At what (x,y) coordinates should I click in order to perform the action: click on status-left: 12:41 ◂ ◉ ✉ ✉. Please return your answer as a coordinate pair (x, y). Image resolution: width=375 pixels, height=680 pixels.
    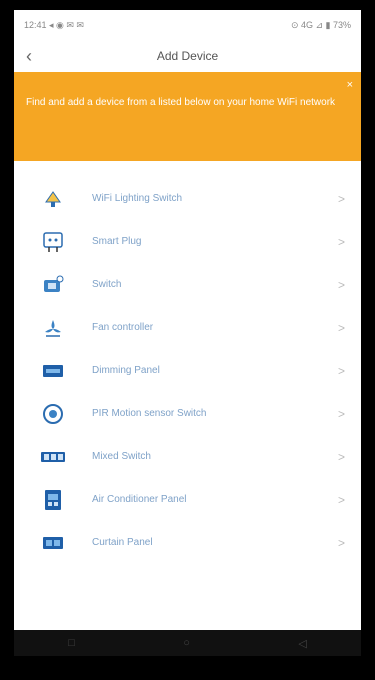
    Looking at the image, I should click on (54, 24).